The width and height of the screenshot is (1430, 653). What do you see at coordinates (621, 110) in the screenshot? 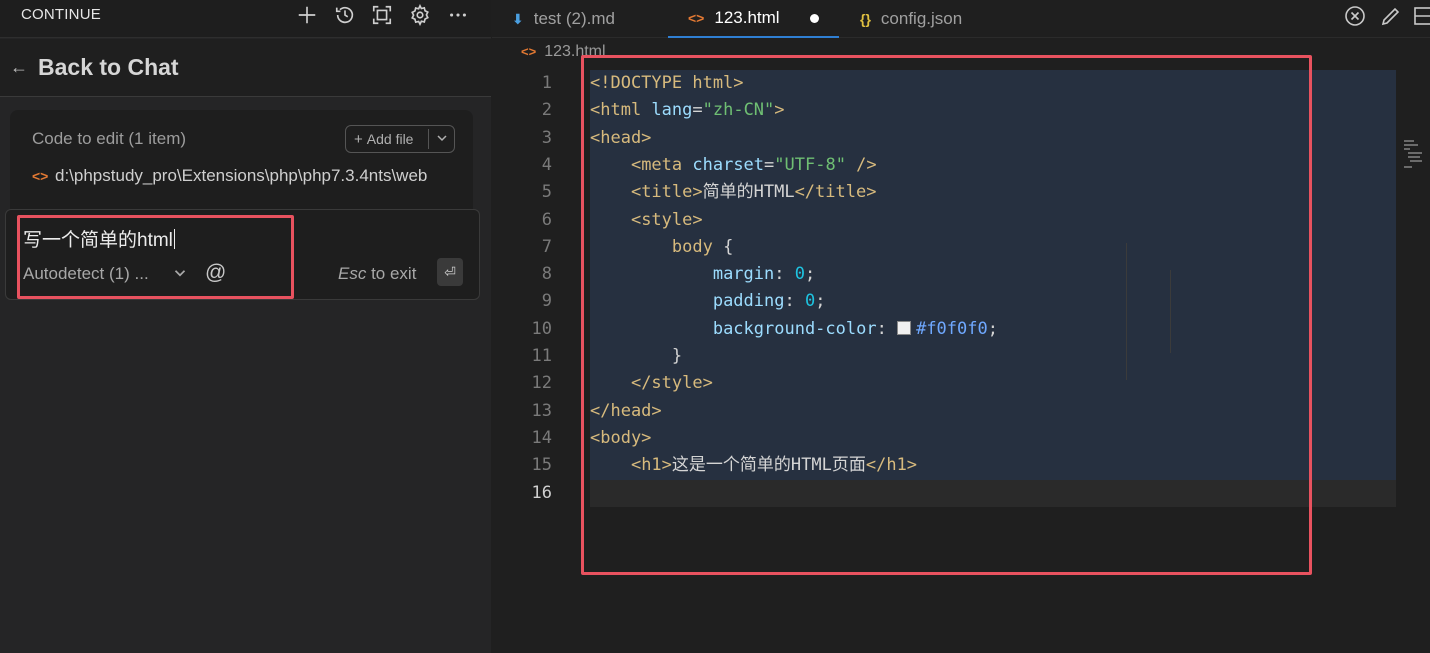
I see `code-token: <html` at bounding box center [621, 110].